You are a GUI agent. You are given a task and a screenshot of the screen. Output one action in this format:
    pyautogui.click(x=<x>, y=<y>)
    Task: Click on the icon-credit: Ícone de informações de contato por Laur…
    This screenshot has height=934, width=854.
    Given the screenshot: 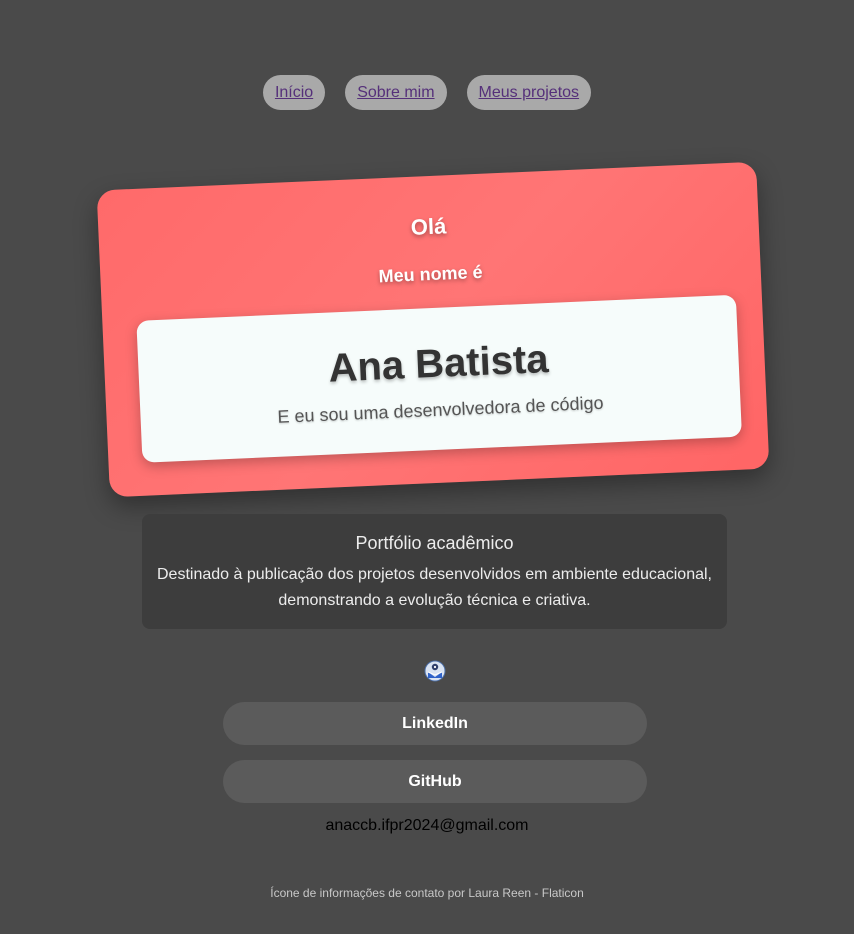 What is the action you would take?
    pyautogui.click(x=427, y=893)
    